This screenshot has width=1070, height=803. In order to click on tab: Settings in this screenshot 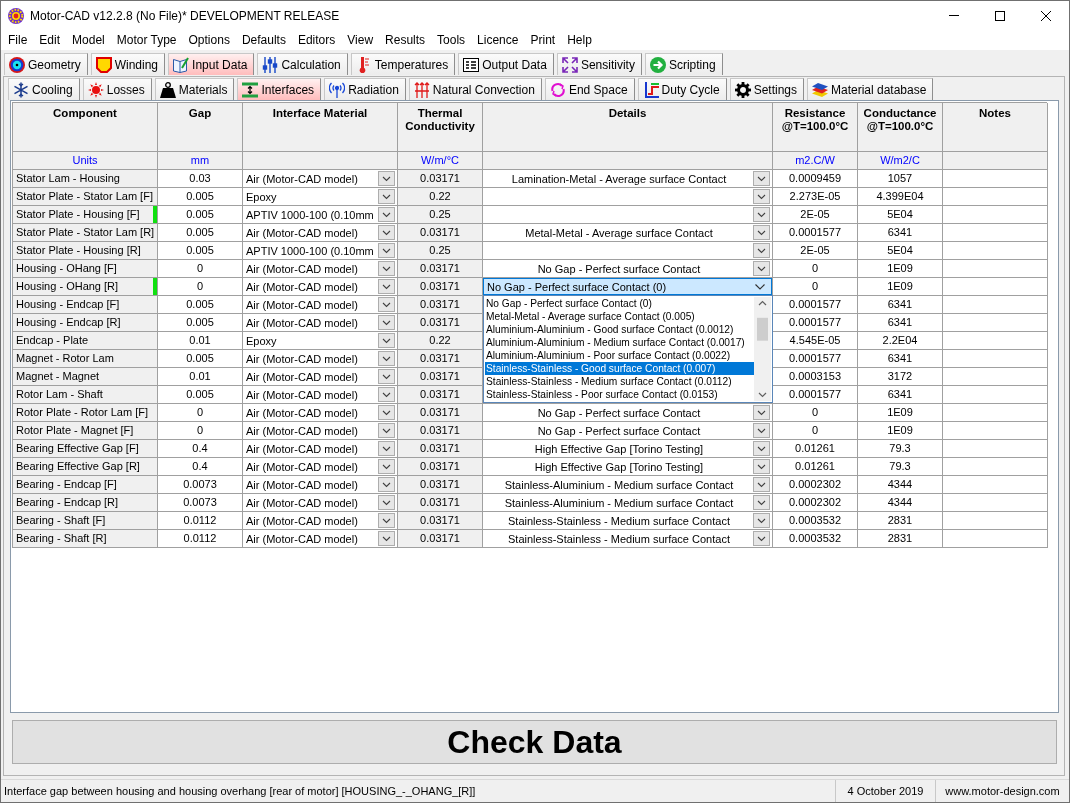, I will do `click(766, 89)`.